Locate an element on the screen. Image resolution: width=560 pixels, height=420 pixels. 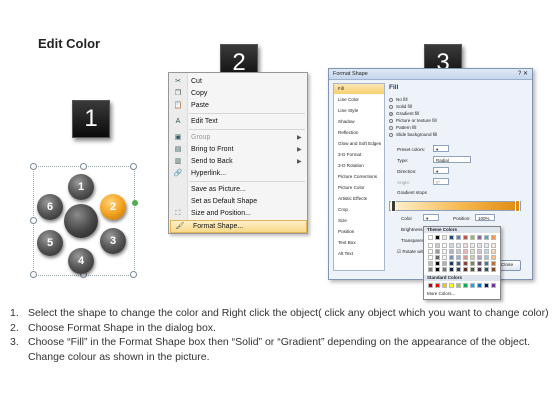
radio-picture-fill: Picture or texture fill is located at coordinates (413, 120).